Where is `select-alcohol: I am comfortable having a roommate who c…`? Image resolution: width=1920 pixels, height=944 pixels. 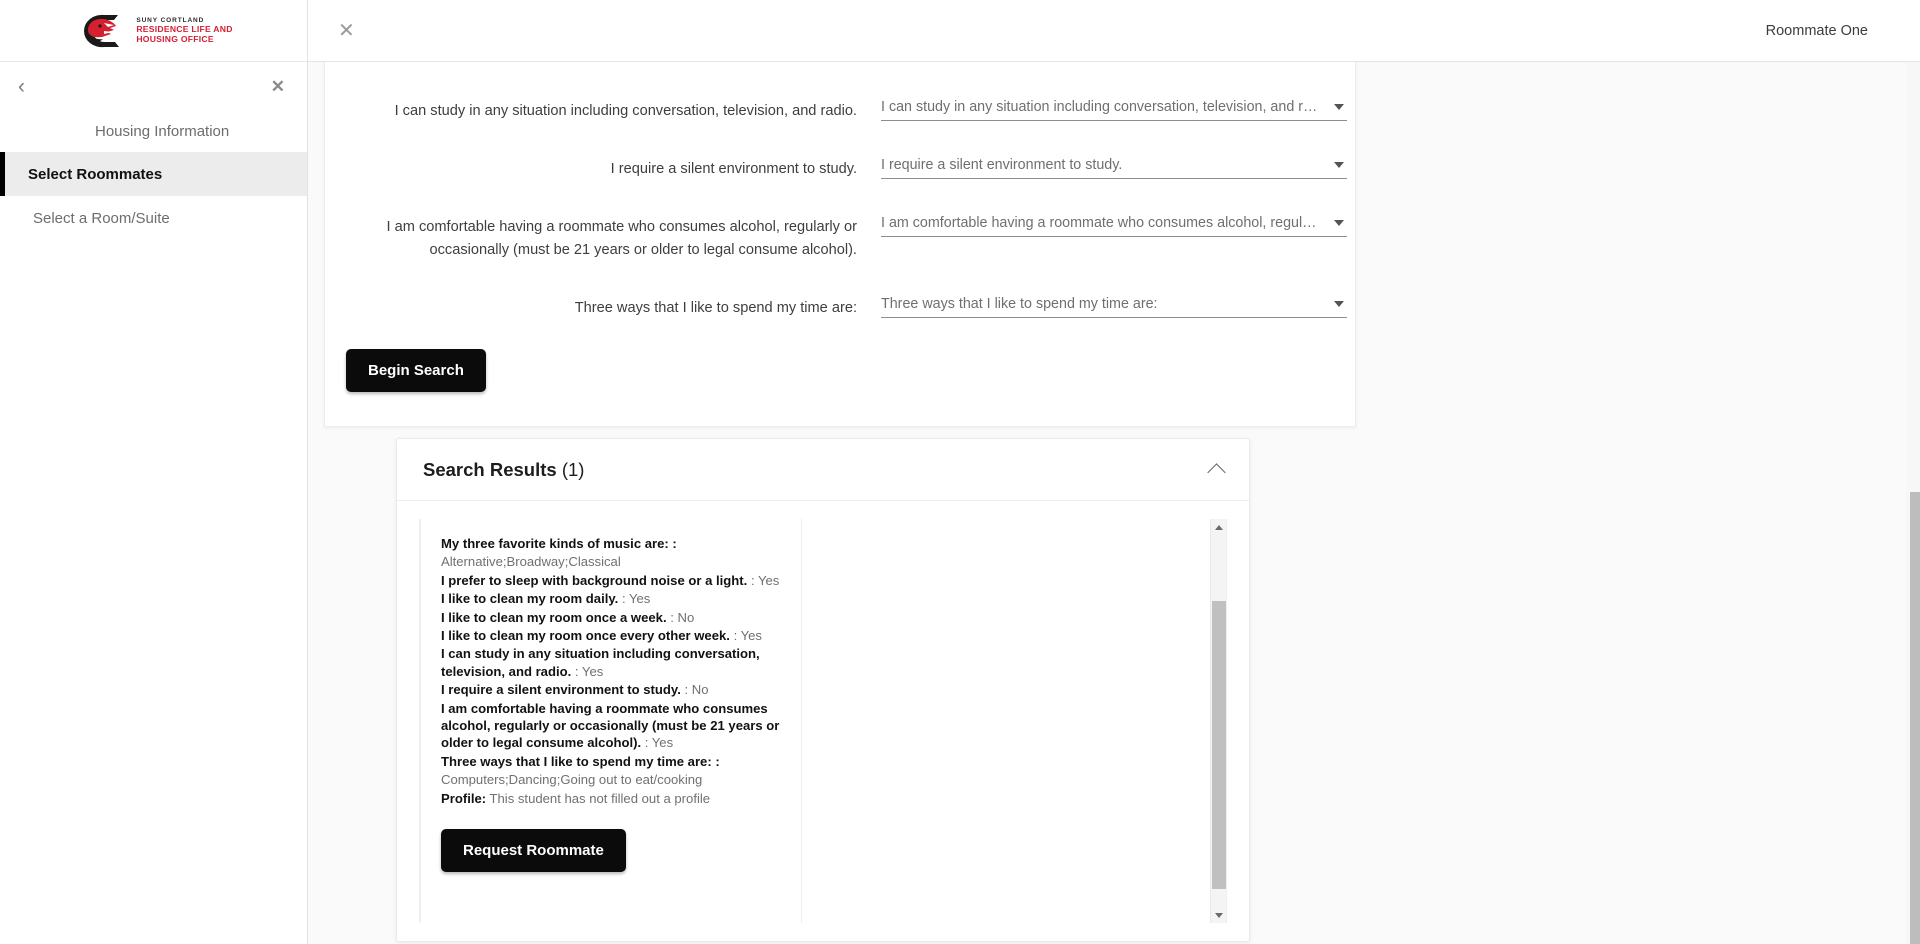
select-alcohol: I am comfortable having a roommate who c… is located at coordinates (1114, 224).